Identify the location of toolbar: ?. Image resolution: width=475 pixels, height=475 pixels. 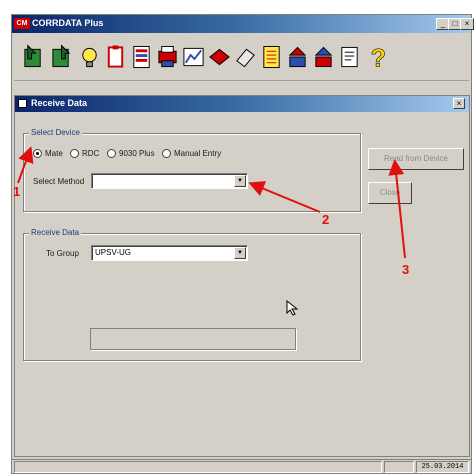
(241, 58).